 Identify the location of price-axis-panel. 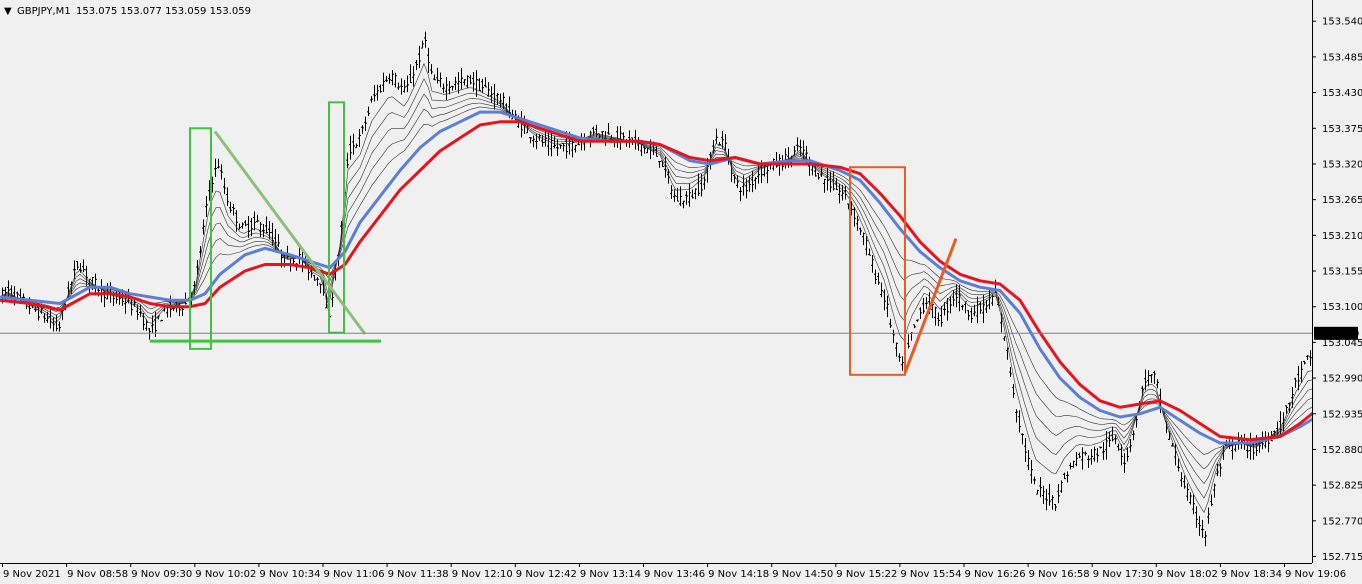
(1337, 281).